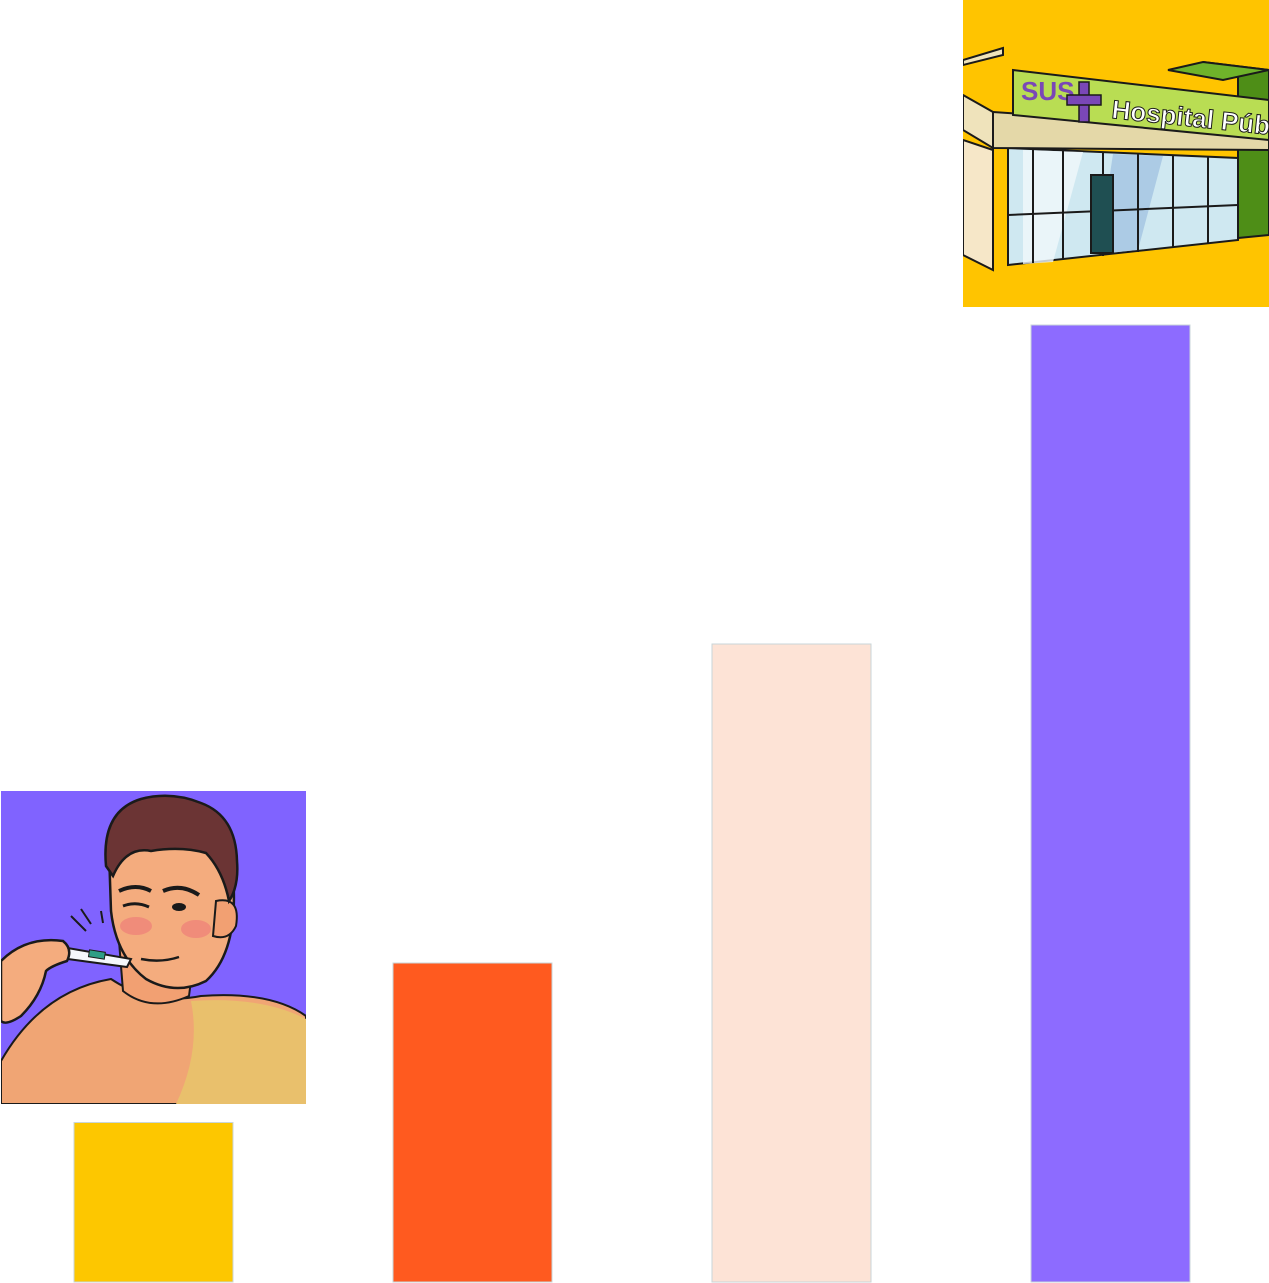 Image resolution: width=1269 pixels, height=1283 pixels. What do you see at coordinates (1102, 214) in the screenshot?
I see `door-shape` at bounding box center [1102, 214].